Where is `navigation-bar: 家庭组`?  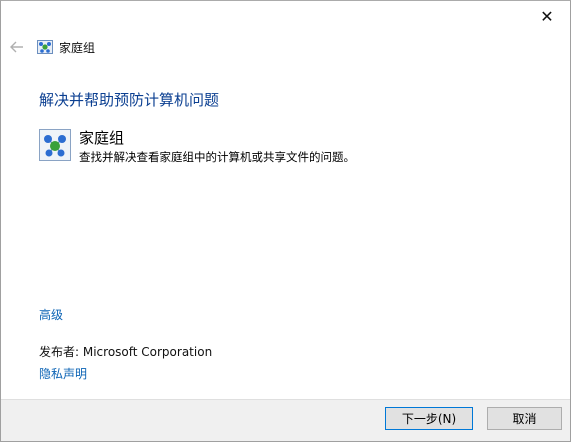 navigation-bar: 家庭组 is located at coordinates (52, 47).